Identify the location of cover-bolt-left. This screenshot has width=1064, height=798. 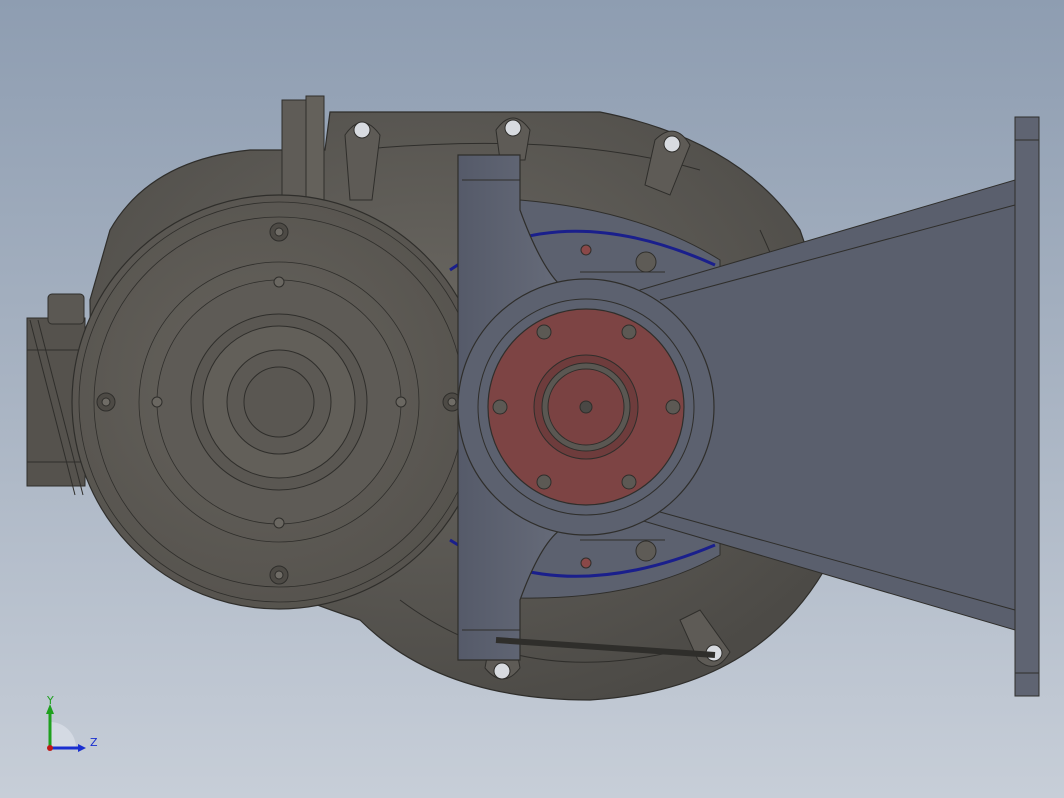
(106, 402).